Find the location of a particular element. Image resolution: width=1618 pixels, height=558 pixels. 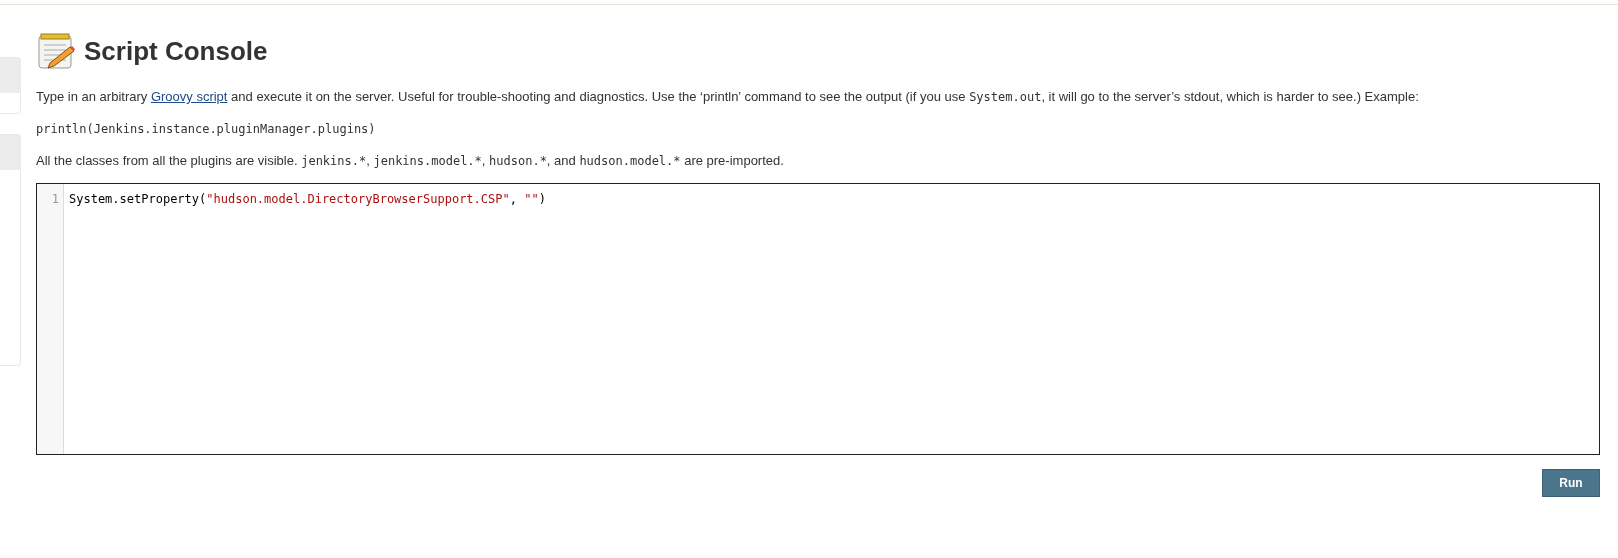

page-title: Script Console is located at coordinates (176, 51).